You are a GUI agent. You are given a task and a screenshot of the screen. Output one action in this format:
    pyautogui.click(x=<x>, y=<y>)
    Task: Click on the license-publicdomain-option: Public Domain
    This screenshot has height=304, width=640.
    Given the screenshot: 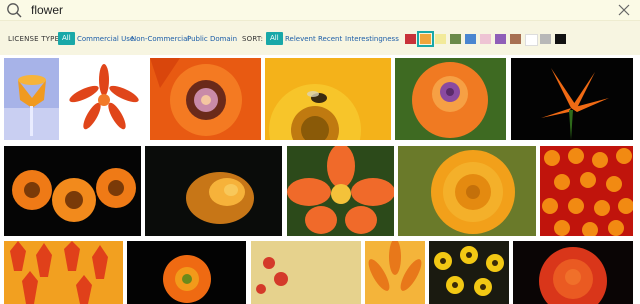 What is the action you would take?
    pyautogui.click(x=212, y=39)
    